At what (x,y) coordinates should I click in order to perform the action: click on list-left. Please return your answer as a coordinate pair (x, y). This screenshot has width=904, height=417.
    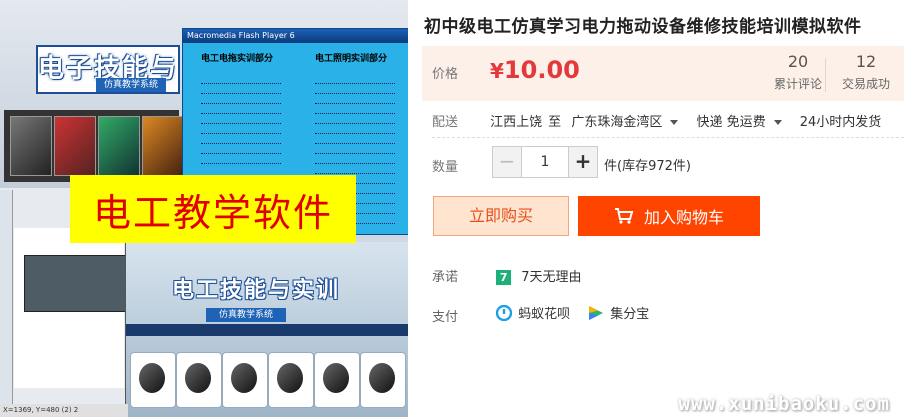
    Looking at the image, I should click on (241, 119).